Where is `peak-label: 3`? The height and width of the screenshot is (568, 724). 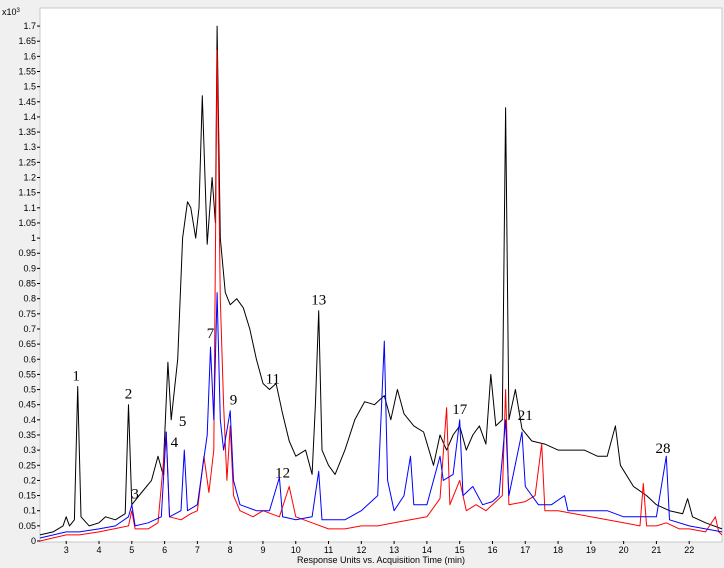 peak-label: 3 is located at coordinates (135, 495).